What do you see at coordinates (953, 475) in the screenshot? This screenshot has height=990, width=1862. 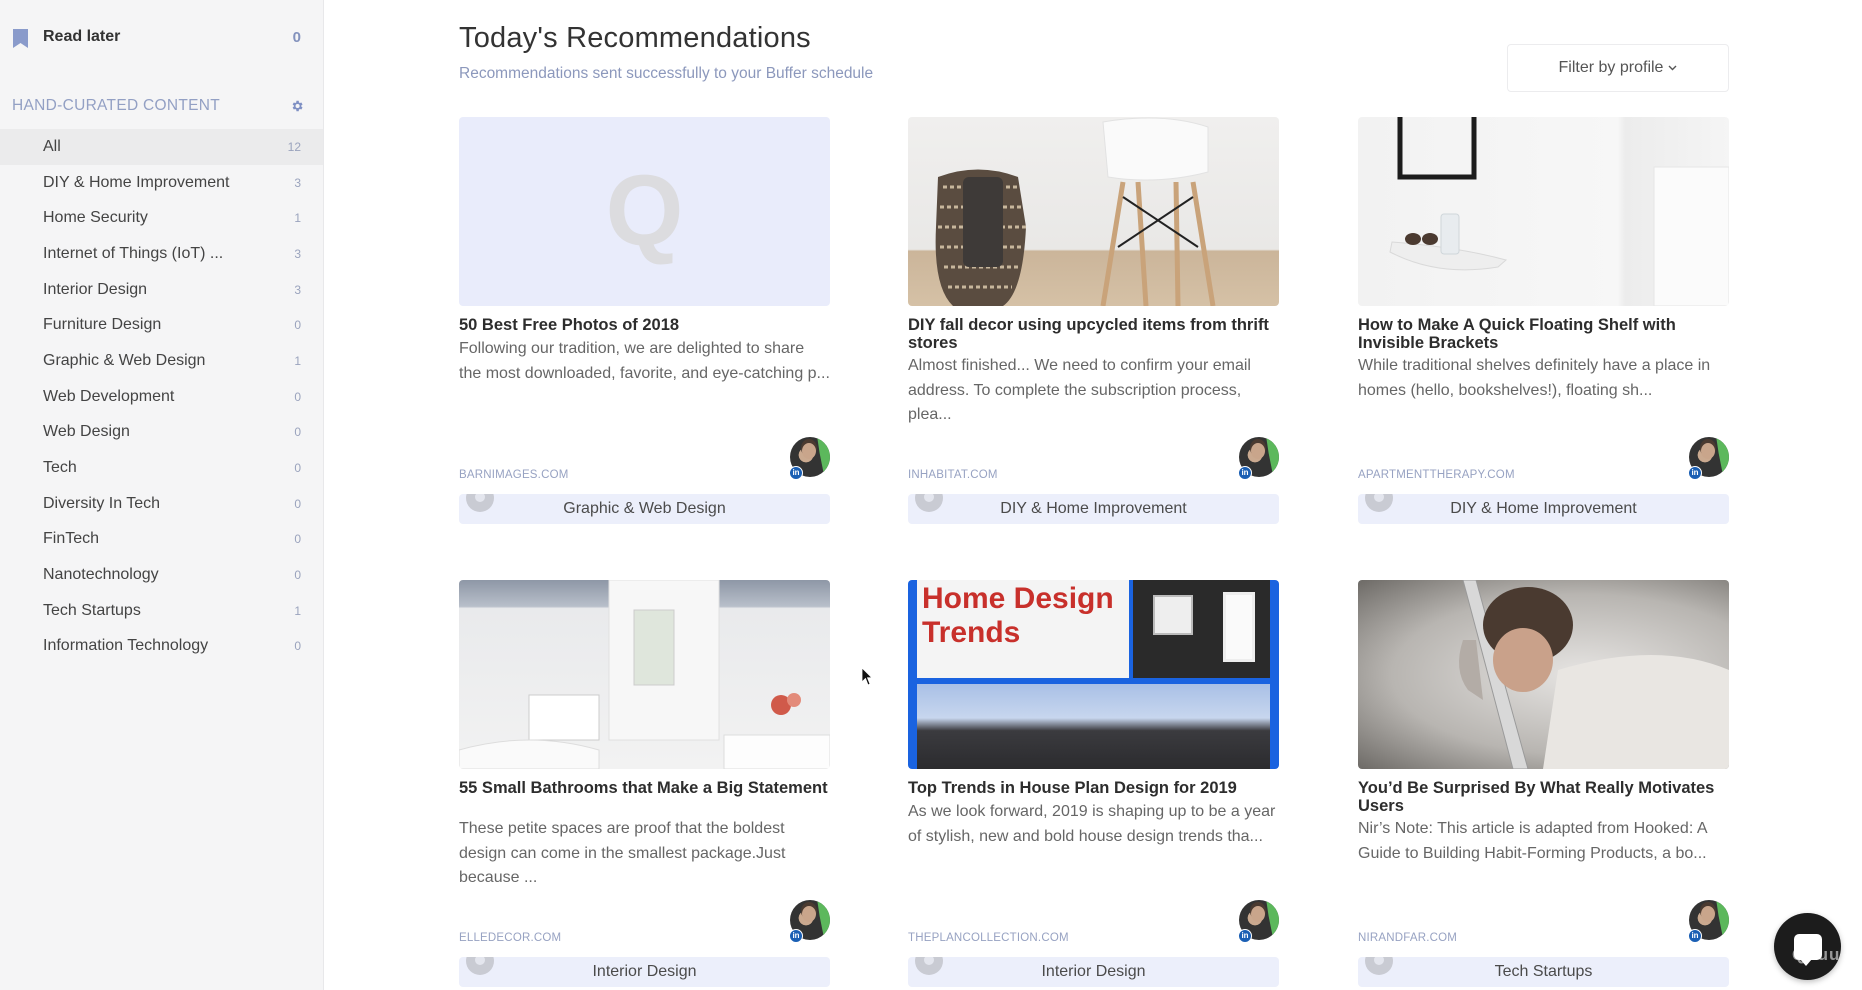 I see `card-source: INHABITAT.COM` at bounding box center [953, 475].